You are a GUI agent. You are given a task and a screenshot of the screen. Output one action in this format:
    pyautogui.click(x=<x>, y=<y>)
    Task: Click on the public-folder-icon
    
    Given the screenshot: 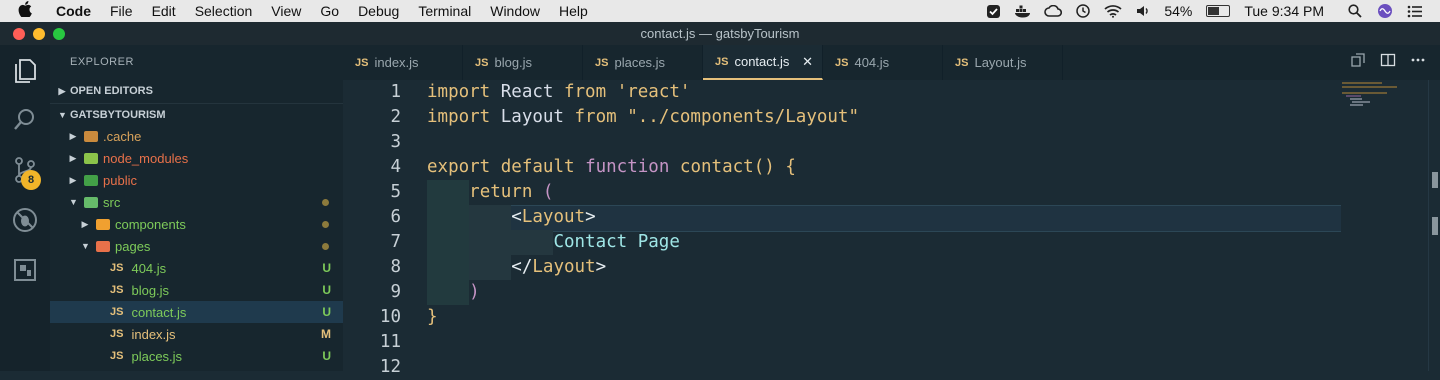 What is the action you would take?
    pyautogui.click(x=91, y=180)
    